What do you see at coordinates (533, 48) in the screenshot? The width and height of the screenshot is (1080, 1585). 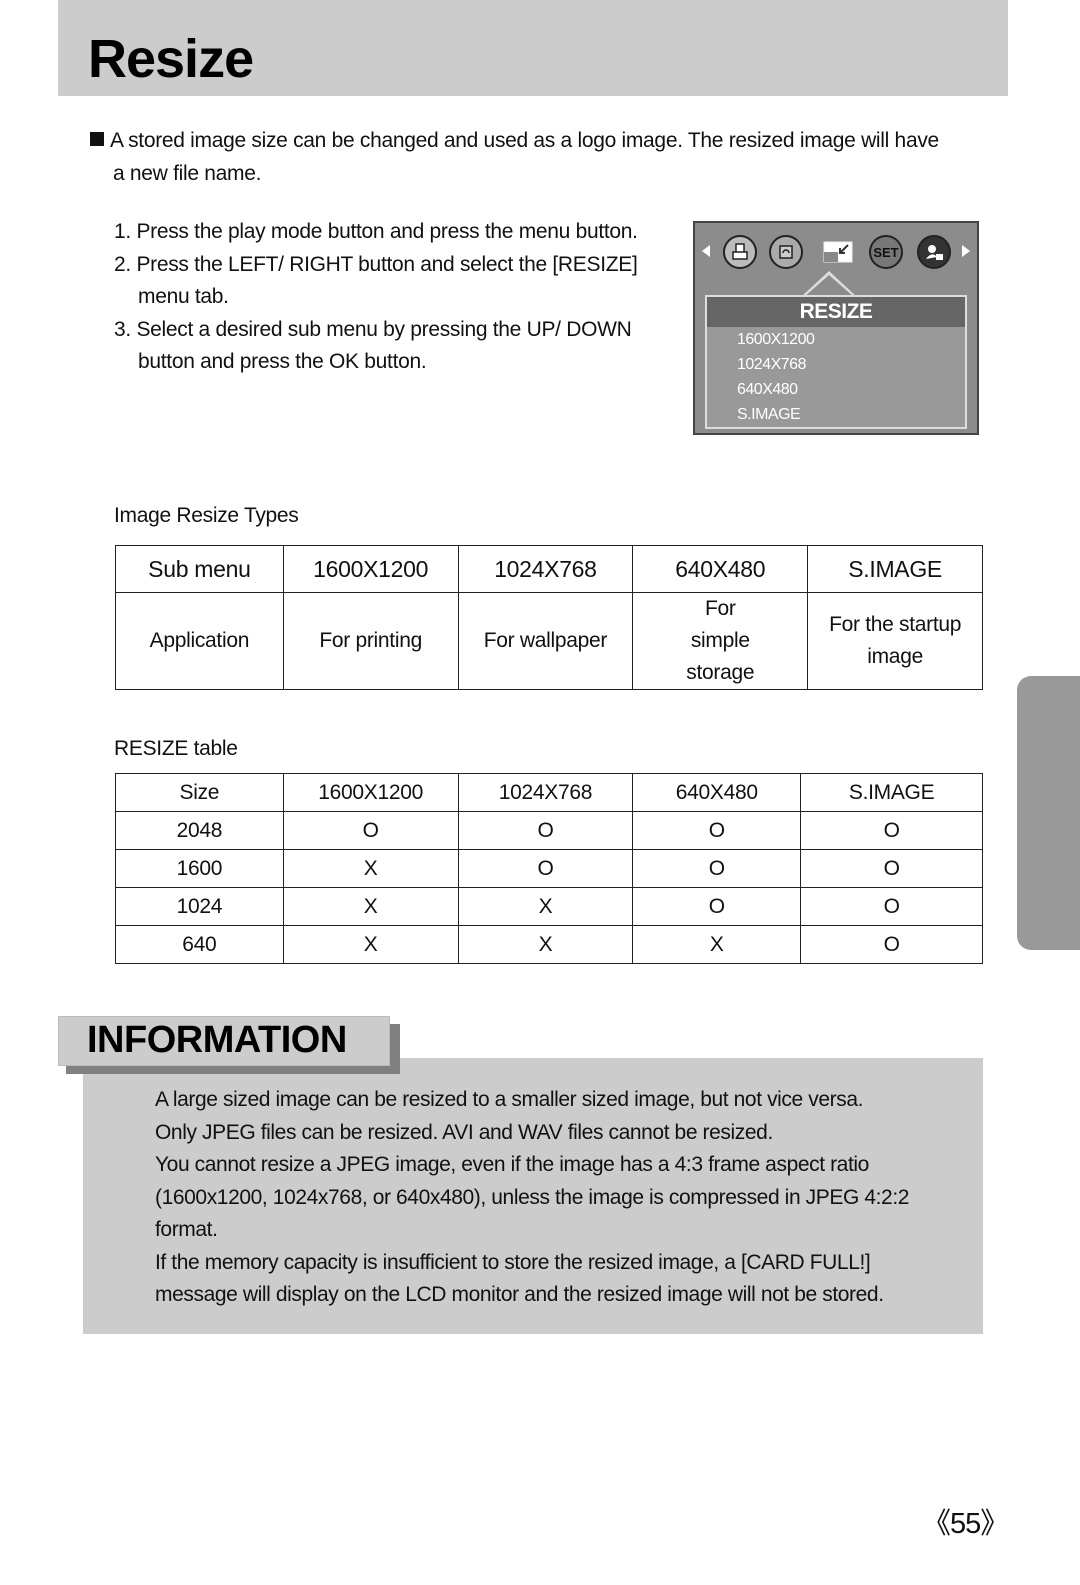 I see `title-bar: Resize` at bounding box center [533, 48].